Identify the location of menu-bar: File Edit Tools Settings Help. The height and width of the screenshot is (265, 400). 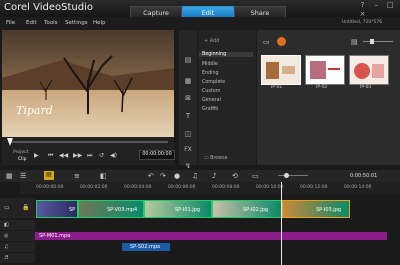
(200, 23).